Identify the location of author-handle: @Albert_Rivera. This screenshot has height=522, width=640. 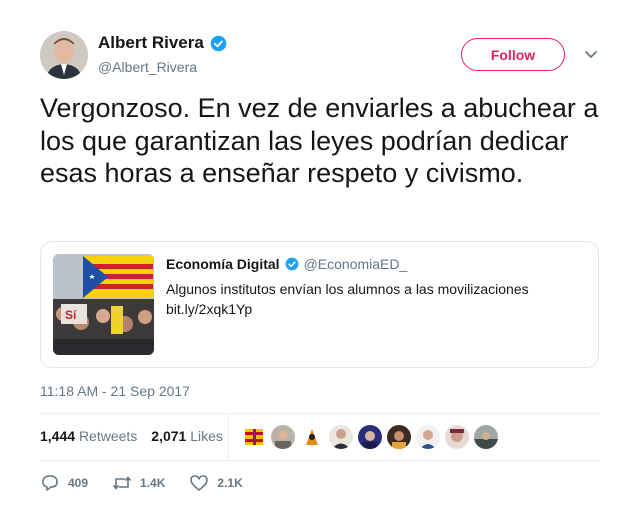
(147, 67).